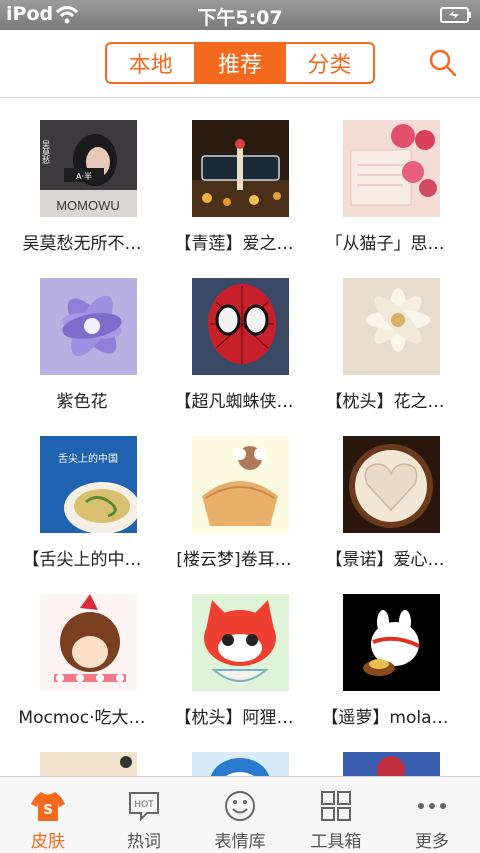 The image size is (480, 853). I want to click on thumb-vertical-text: 吴莫愁, so click(46, 152).